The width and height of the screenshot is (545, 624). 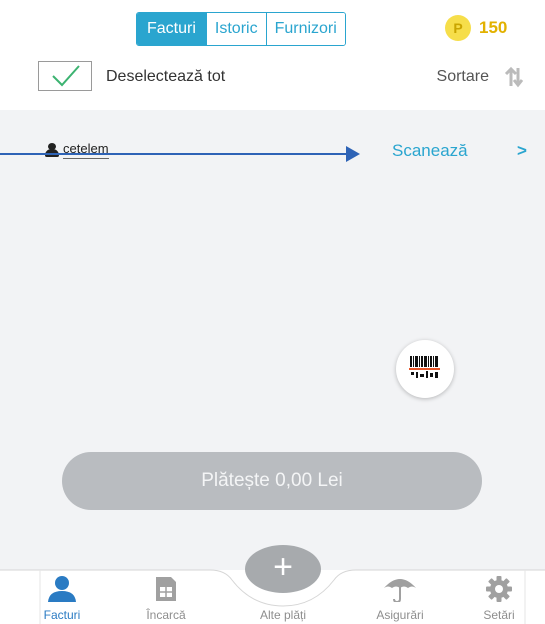 What do you see at coordinates (353, 154) in the screenshot?
I see `annotation-arrow-head` at bounding box center [353, 154].